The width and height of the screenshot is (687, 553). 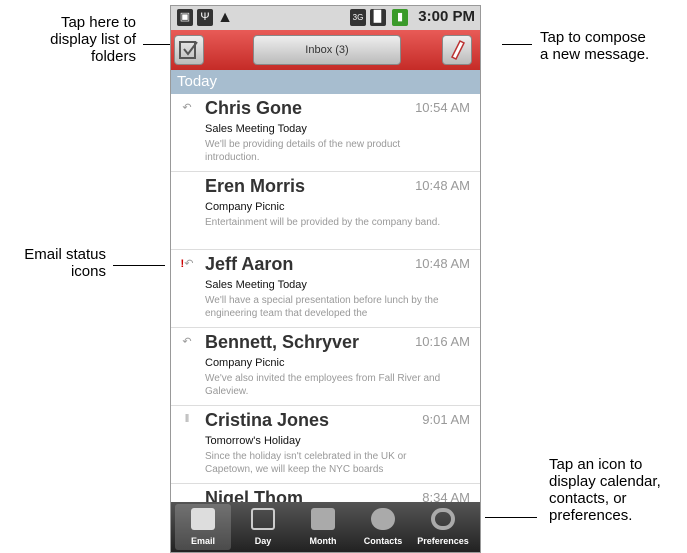 I want to click on email-sender: Jeff Aaron, so click(x=249, y=264).